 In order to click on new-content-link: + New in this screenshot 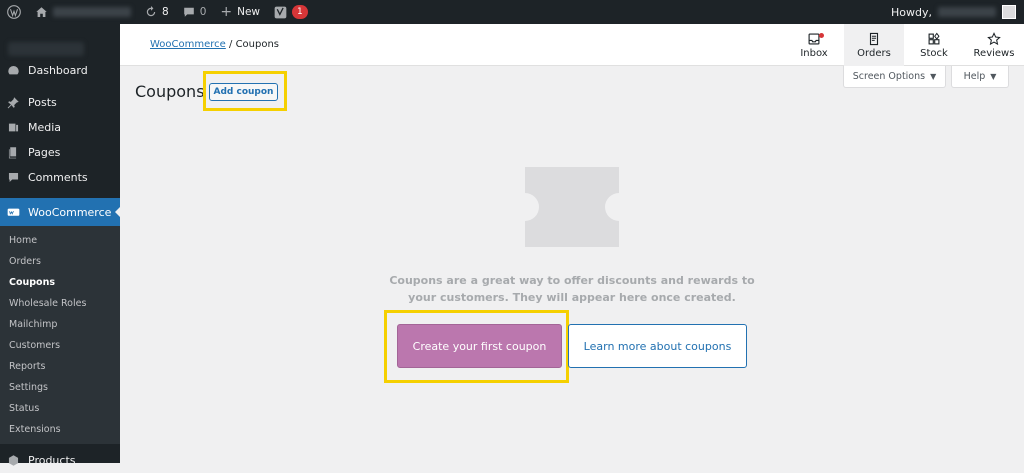, I will do `click(240, 12)`.